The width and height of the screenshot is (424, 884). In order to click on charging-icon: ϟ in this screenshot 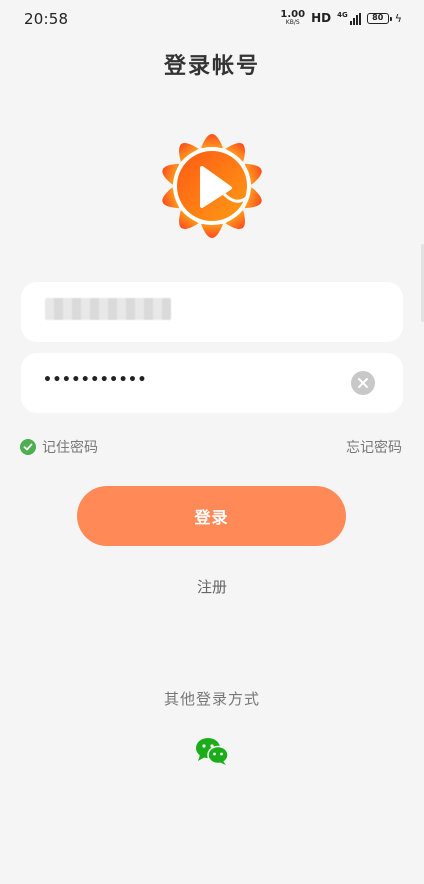, I will do `click(398, 18)`.